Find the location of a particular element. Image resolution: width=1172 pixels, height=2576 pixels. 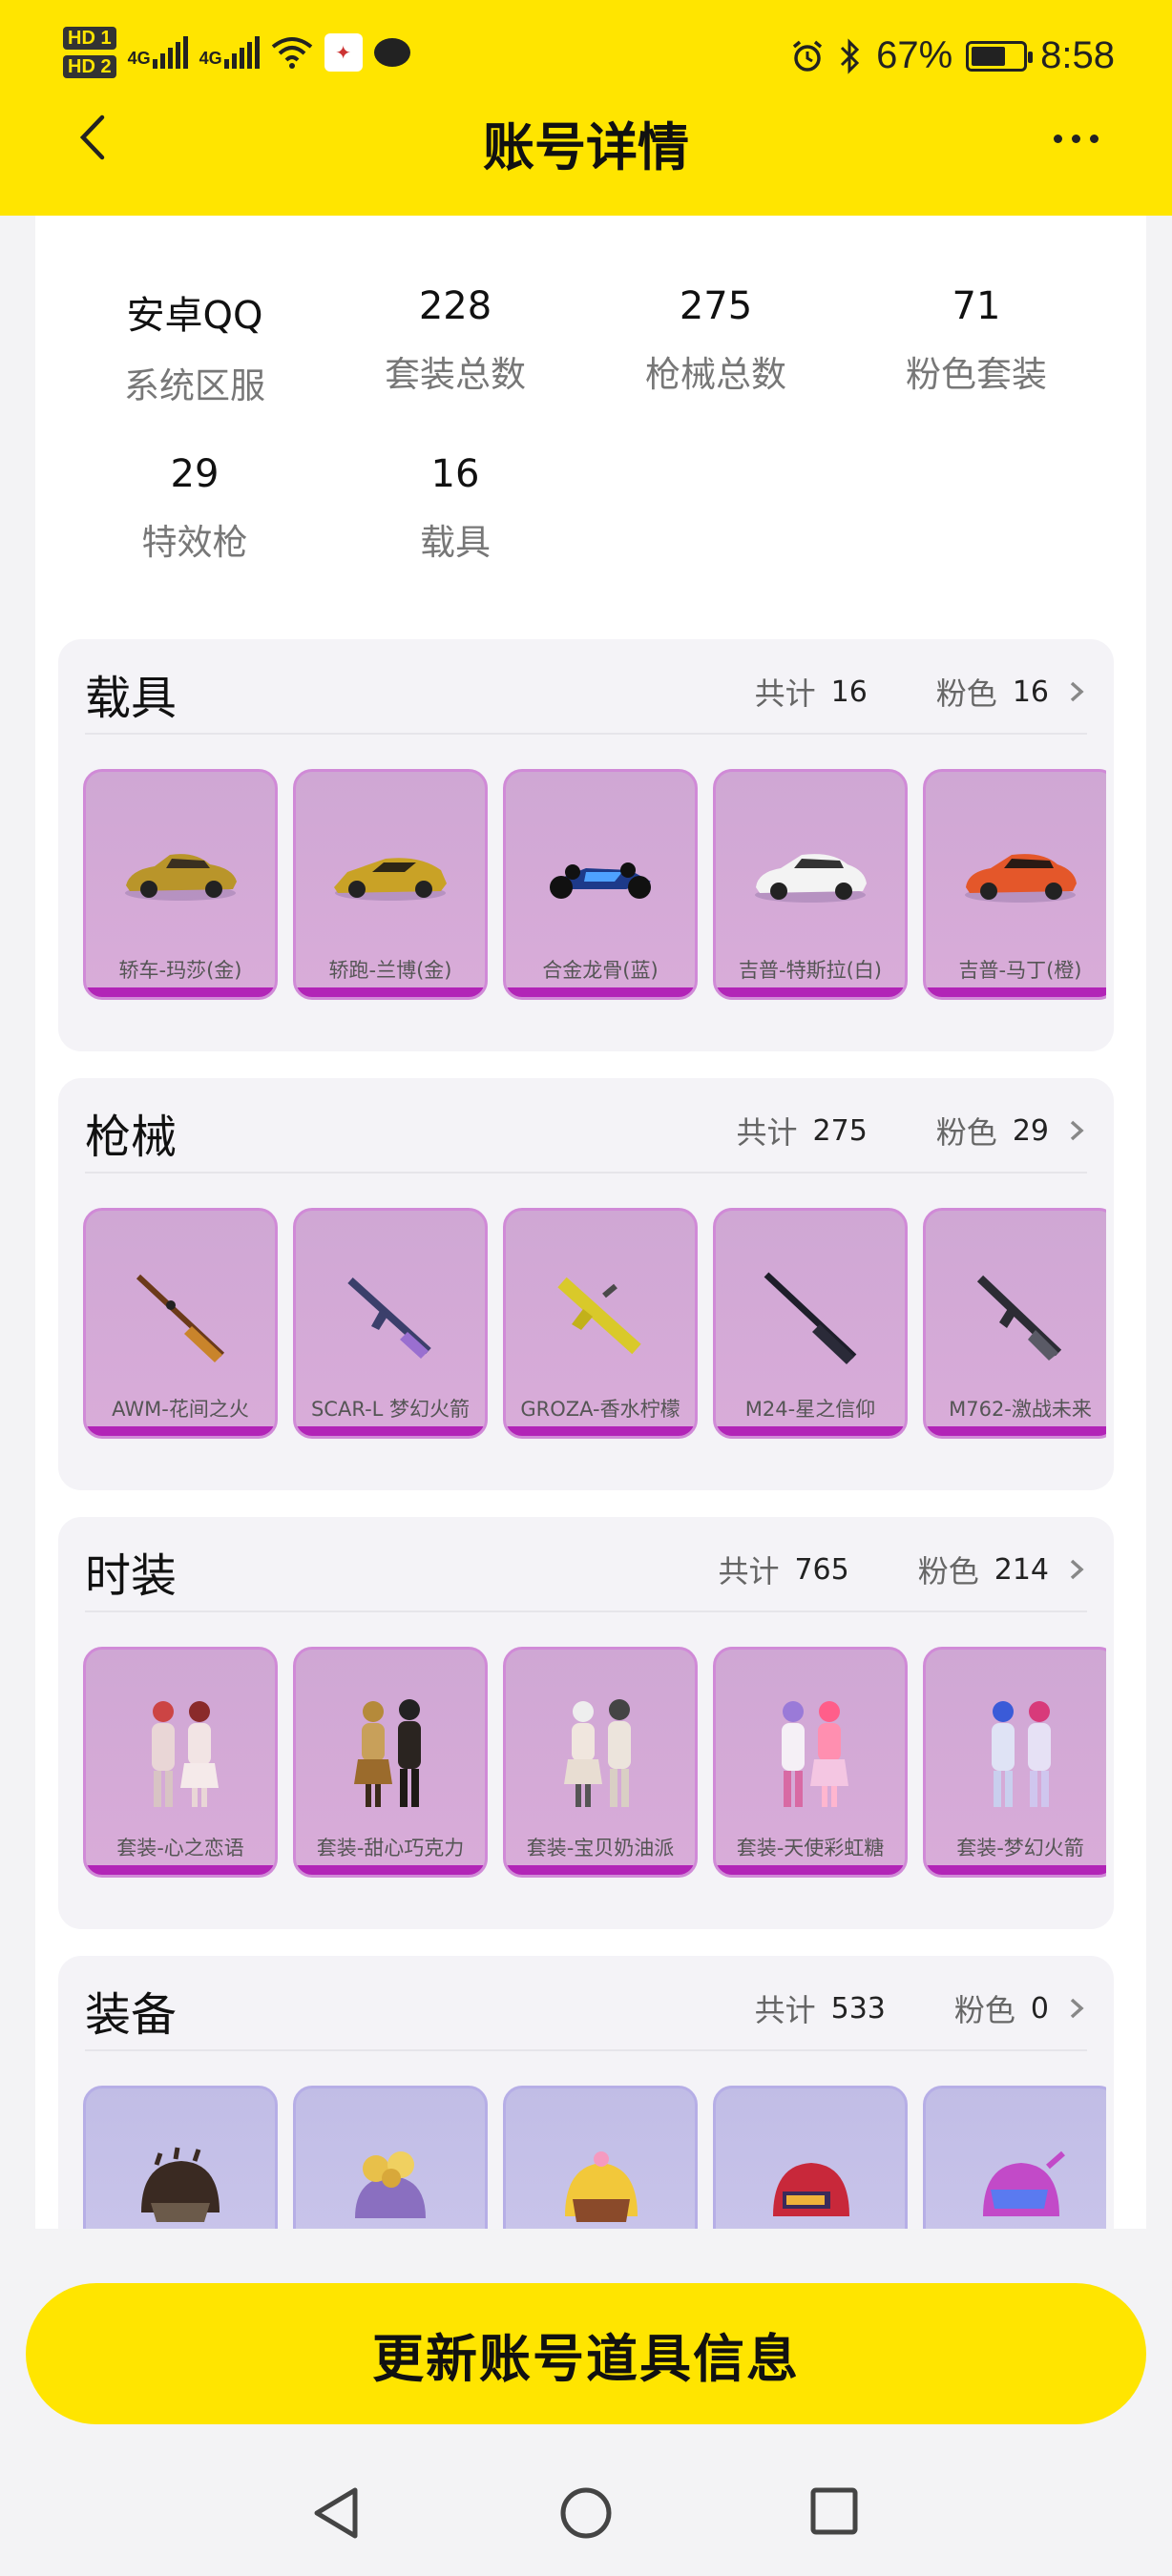

suv-icon is located at coordinates (1016, 877).